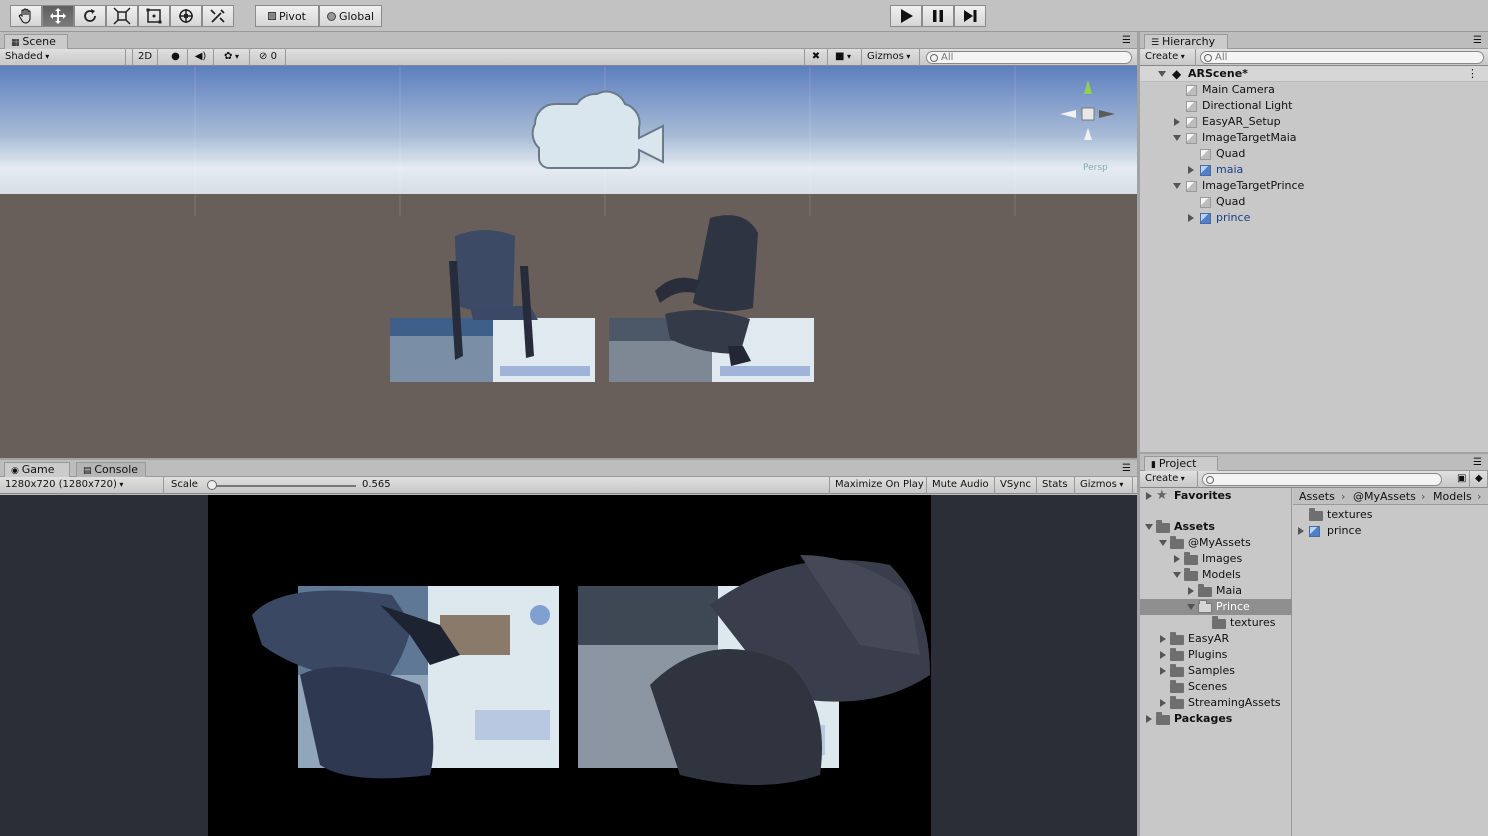 The height and width of the screenshot is (836, 1488). Describe the element at coordinates (186, 16) in the screenshot. I see `transform-tool-button` at that location.